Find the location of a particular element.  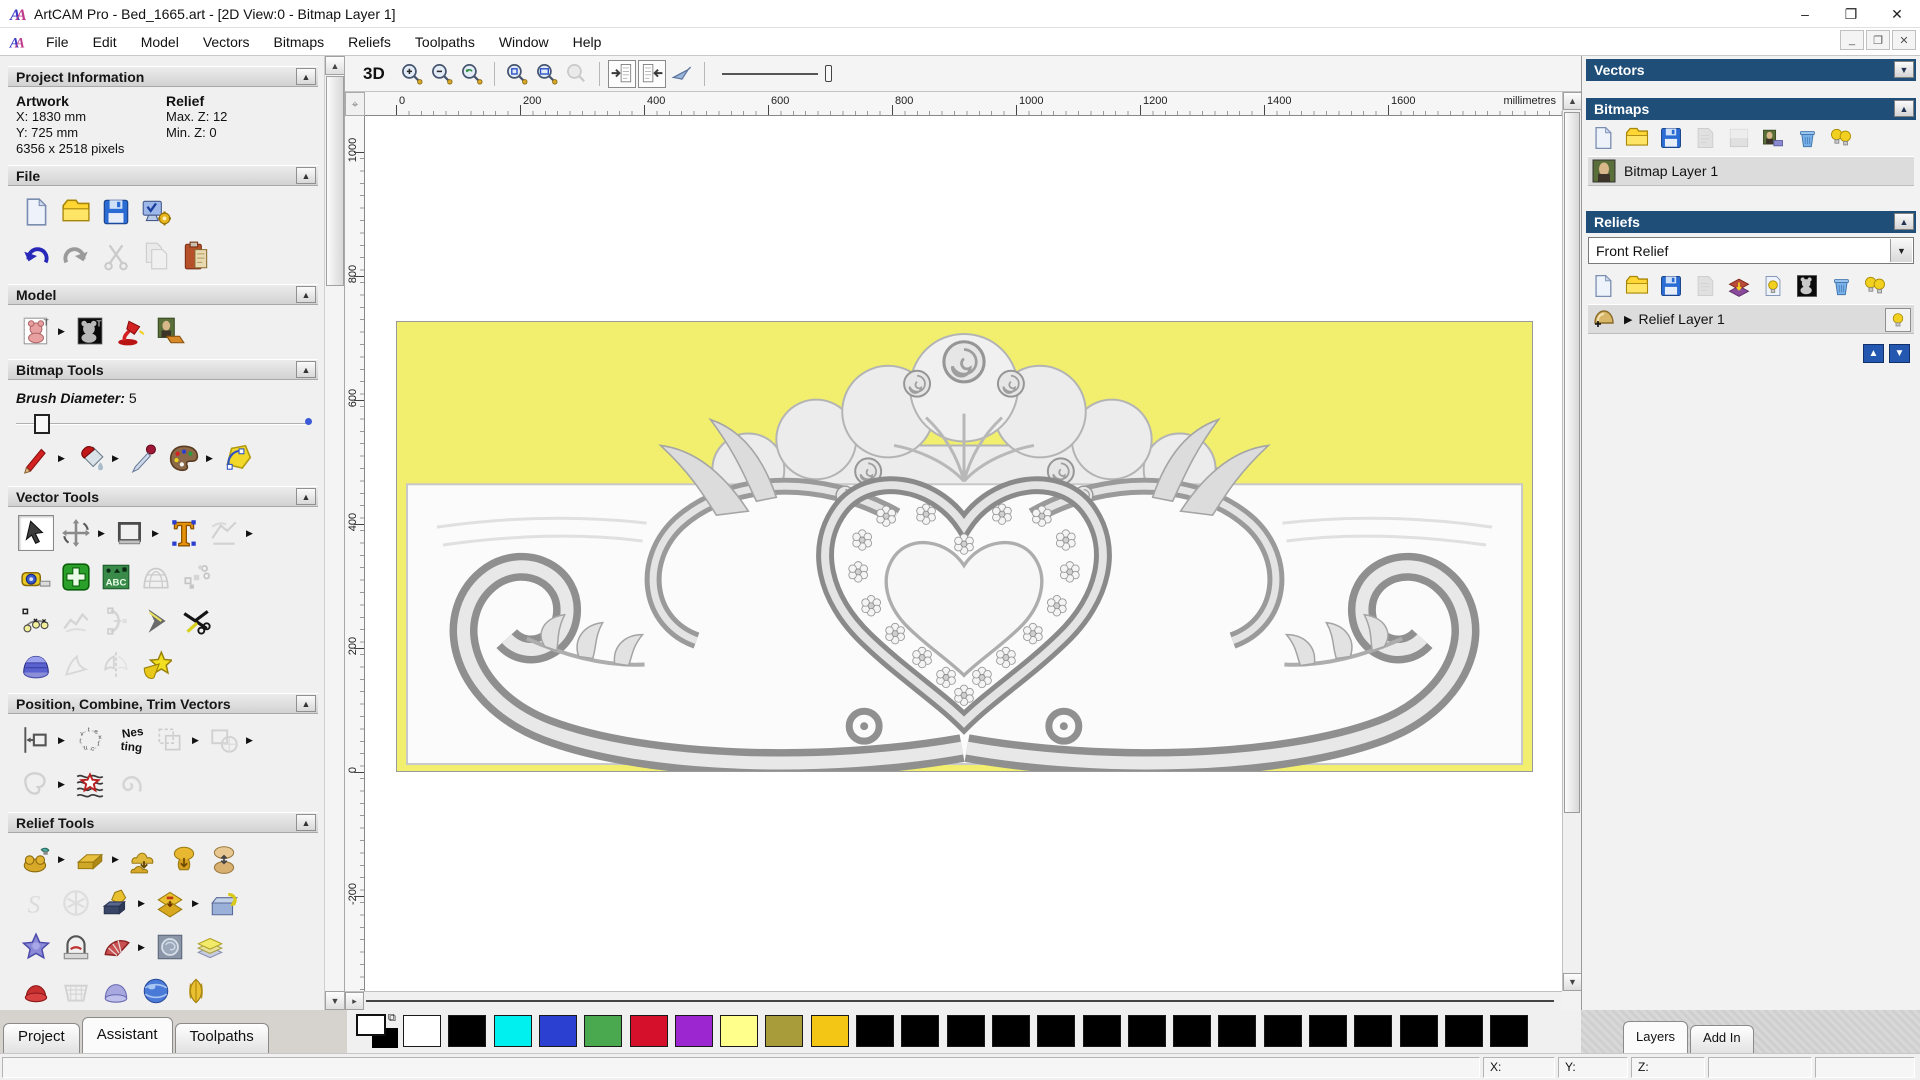

vertical-scrollbar: ▲ ▼ is located at coordinates (1572, 541).